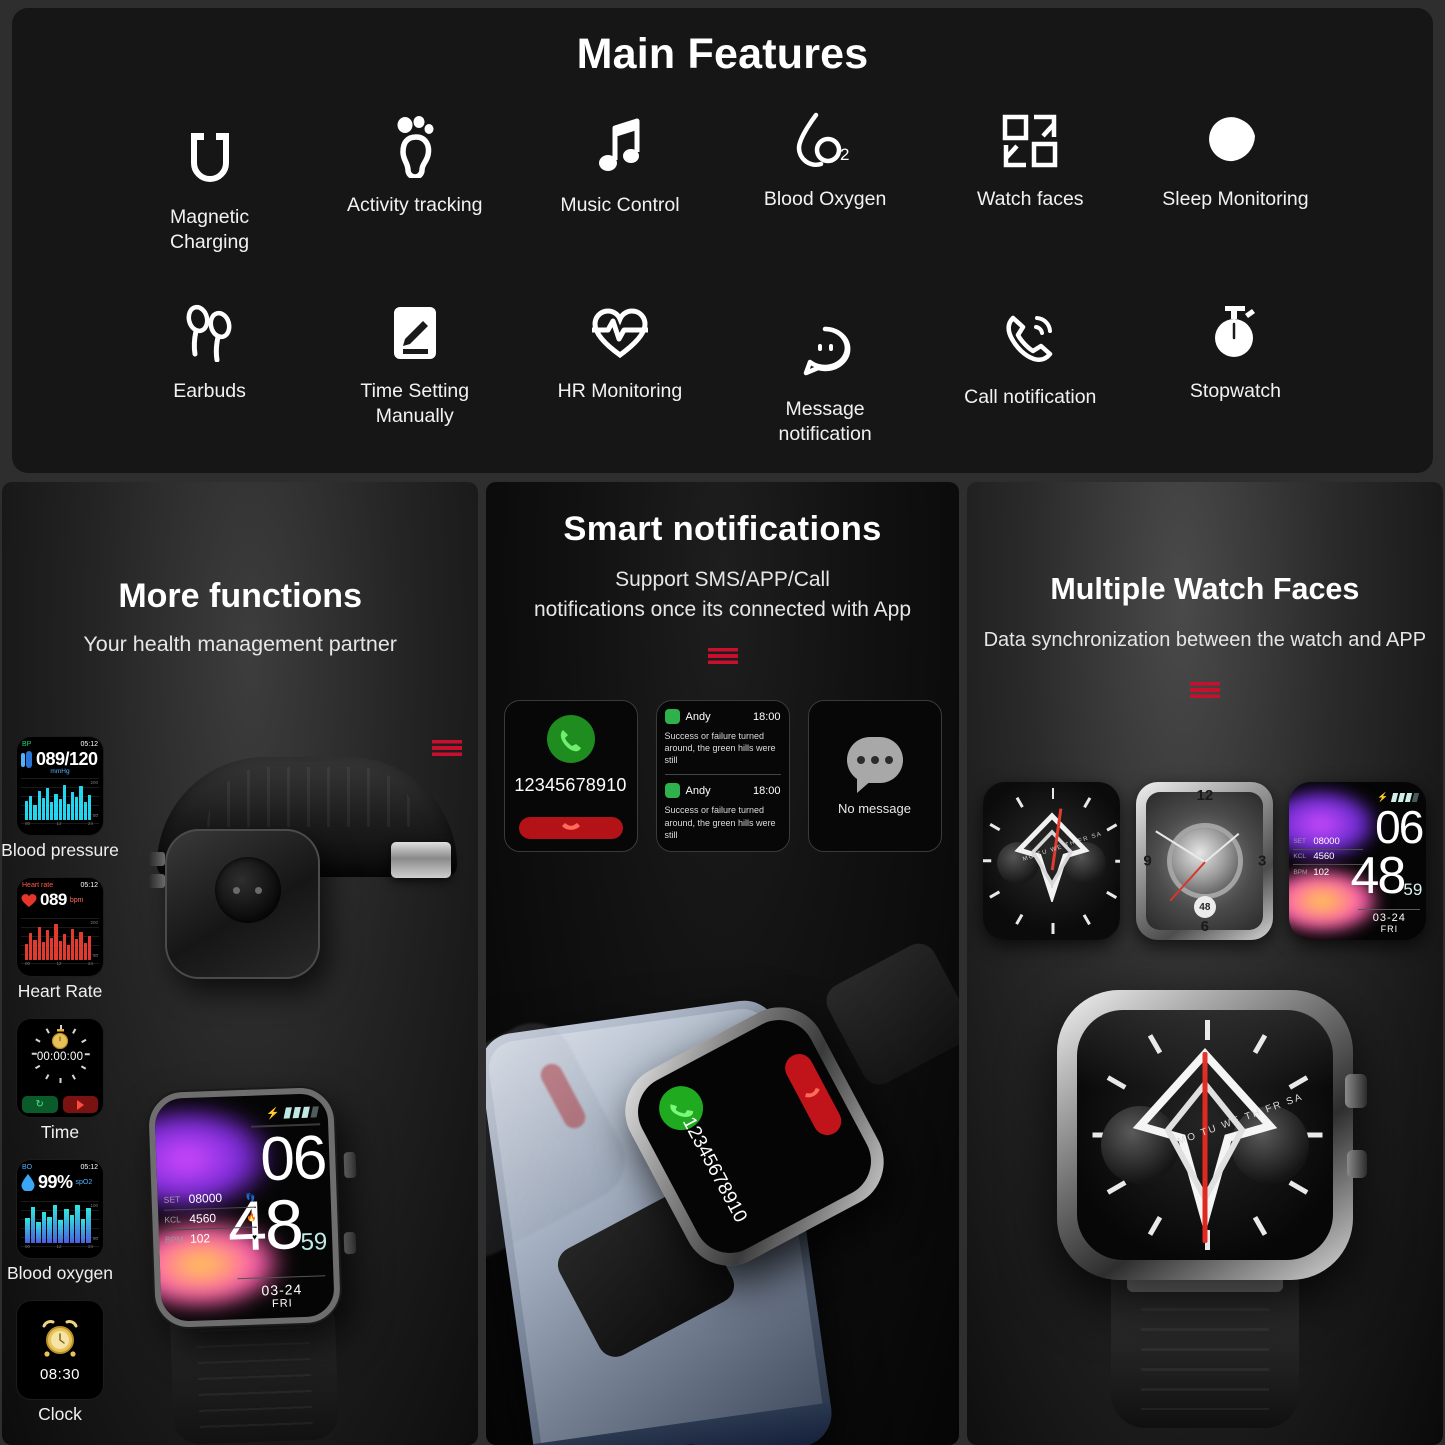 This screenshot has height=1445, width=1445. Describe the element at coordinates (255, 1237) in the screenshot. I see `heart-small-icon: ♥` at that location.